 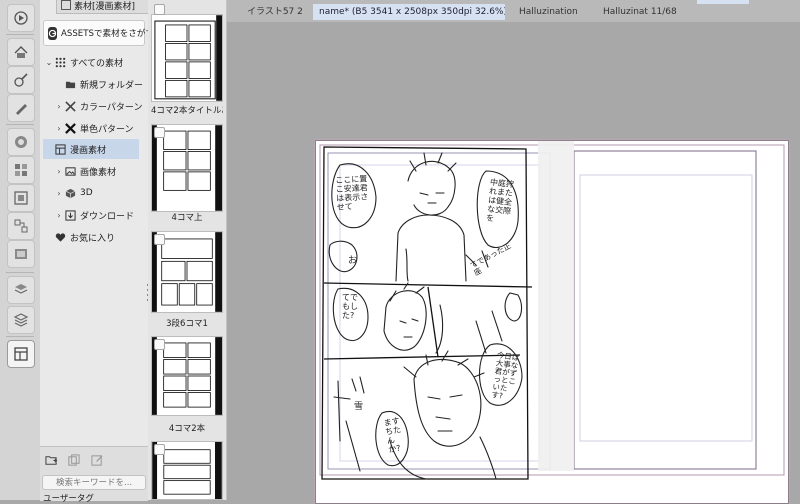 What do you see at coordinates (105, 7) in the screenshot?
I see `material-tab-label: 素材[漫画素材]` at bounding box center [105, 7].